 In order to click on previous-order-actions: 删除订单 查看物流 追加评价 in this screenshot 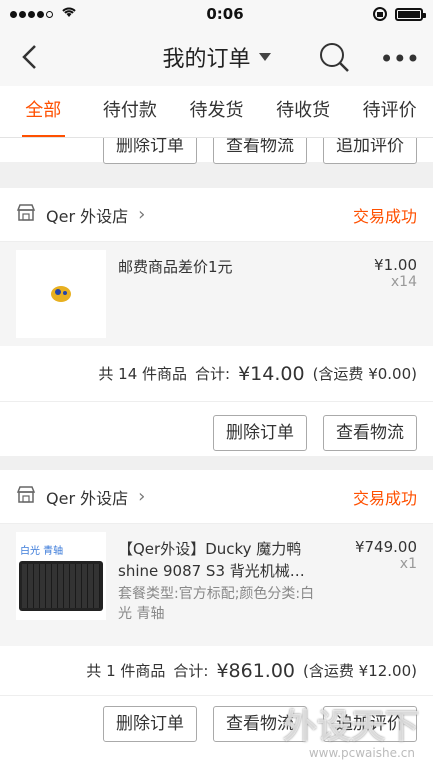, I will do `click(216, 151)`.